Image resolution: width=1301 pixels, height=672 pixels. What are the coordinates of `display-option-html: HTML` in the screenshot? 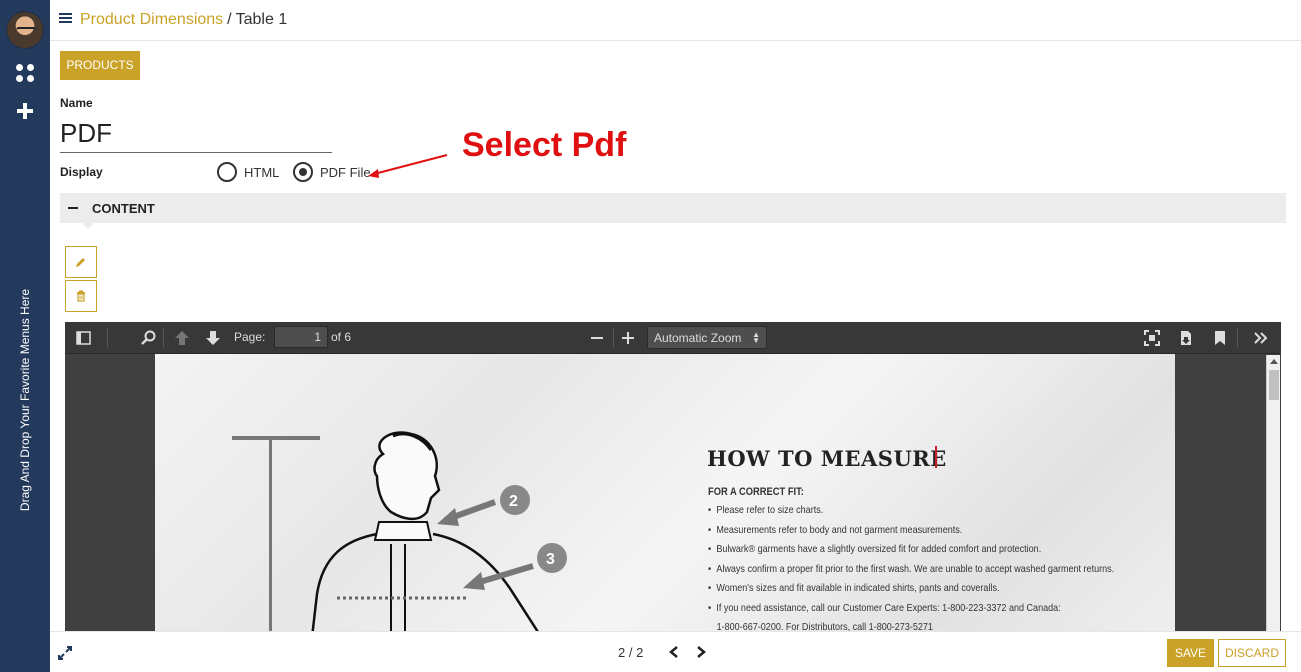 It's located at (248, 172).